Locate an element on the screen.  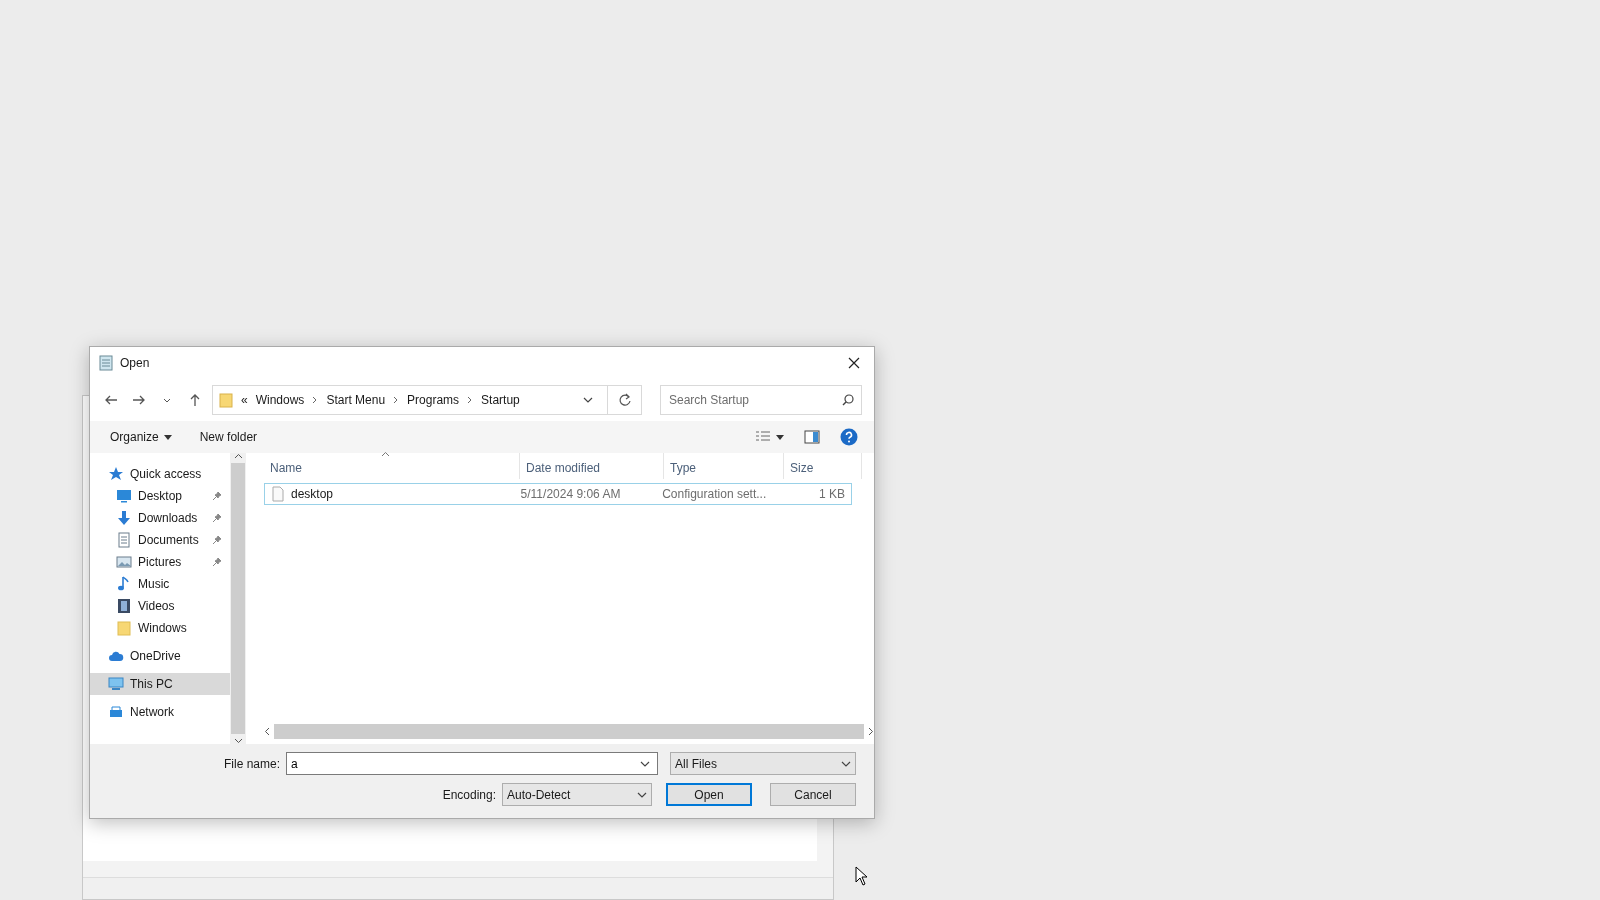
breadcrumb-item: Start Menu is located at coordinates (356, 400).